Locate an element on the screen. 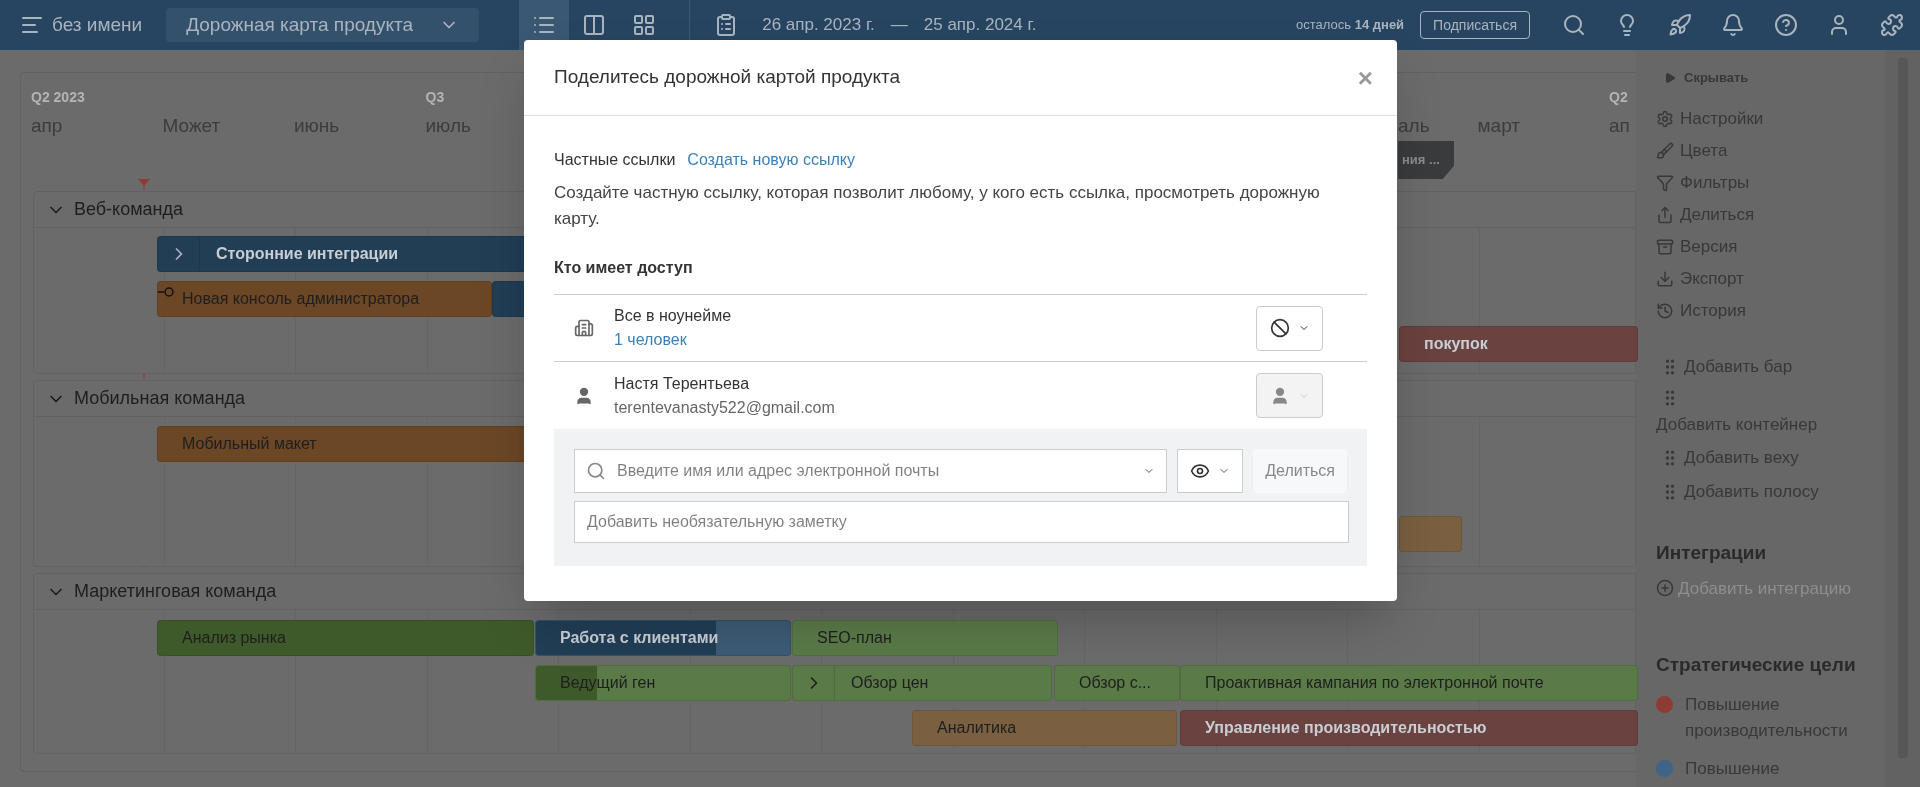  bar-label: Ведущий ген is located at coordinates (608, 683).